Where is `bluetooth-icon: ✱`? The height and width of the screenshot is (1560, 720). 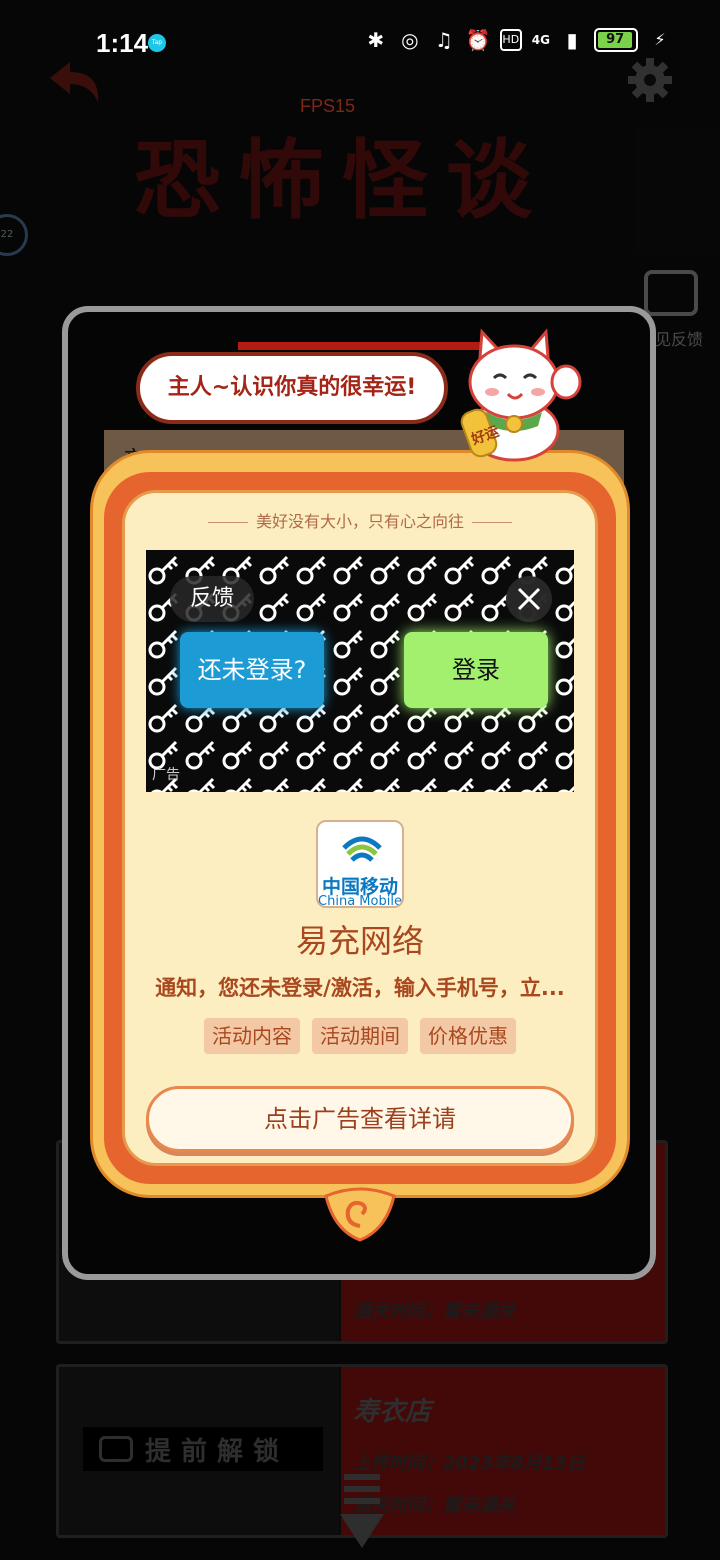 bluetooth-icon: ✱ is located at coordinates (376, 40).